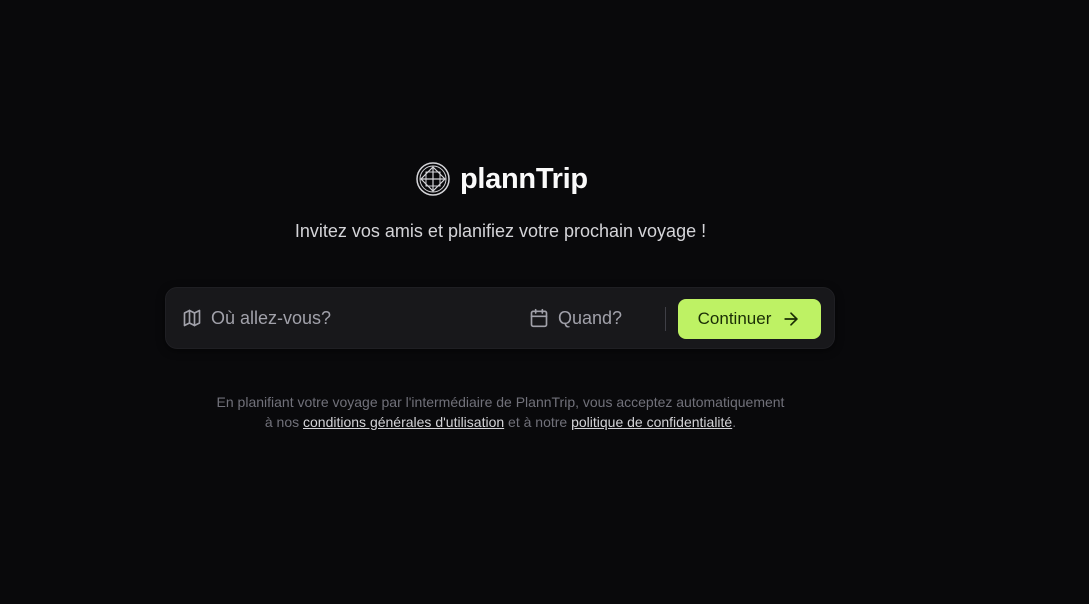 This screenshot has height=604, width=1089. What do you see at coordinates (791, 319) in the screenshot?
I see `arrow-right-icon` at bounding box center [791, 319].